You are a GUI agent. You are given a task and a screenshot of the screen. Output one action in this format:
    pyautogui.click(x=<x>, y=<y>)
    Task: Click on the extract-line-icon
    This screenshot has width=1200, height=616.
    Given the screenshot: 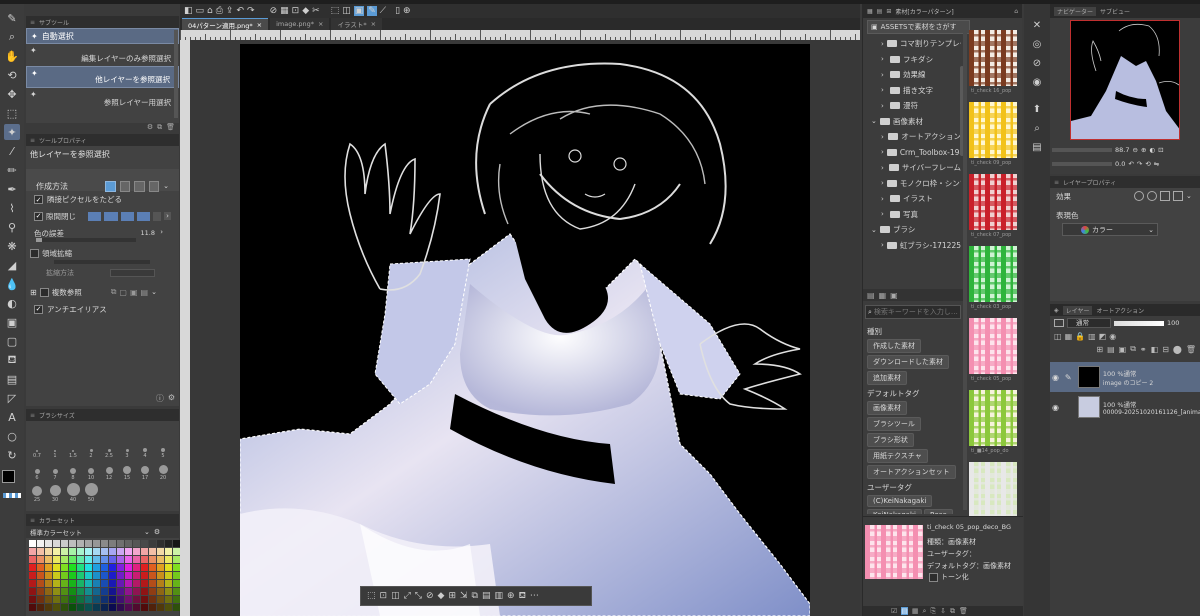 What is the action you would take?
    pyautogui.click(x=1152, y=196)
    